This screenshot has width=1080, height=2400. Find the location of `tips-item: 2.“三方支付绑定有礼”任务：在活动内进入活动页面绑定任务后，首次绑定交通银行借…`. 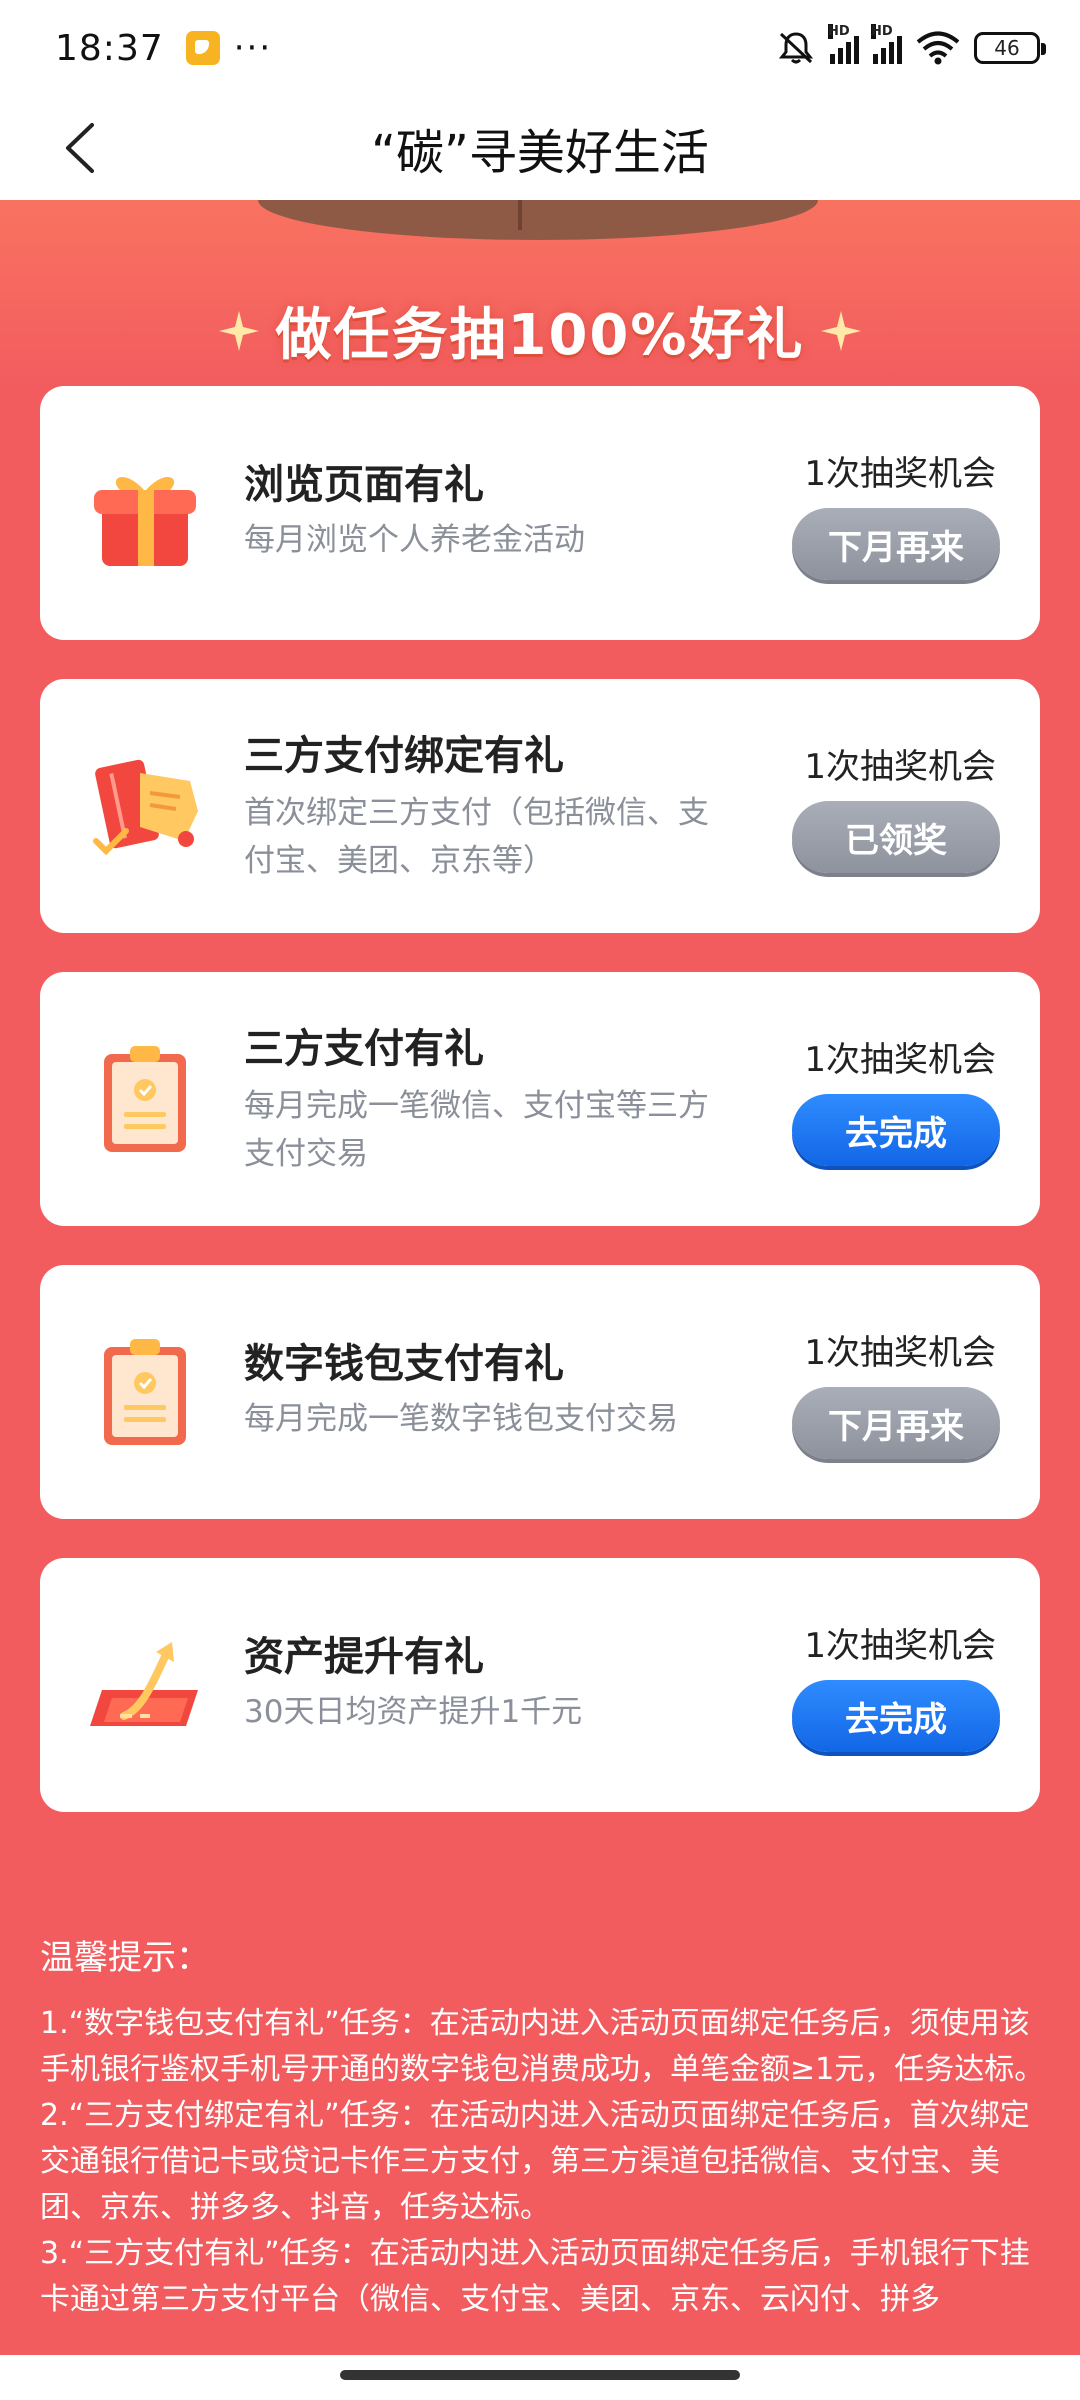

tips-item: 2.“三方支付绑定有礼”任务：在活动内进入活动页面绑定任务后，首次绑定交通银行借… is located at coordinates (535, 2161).